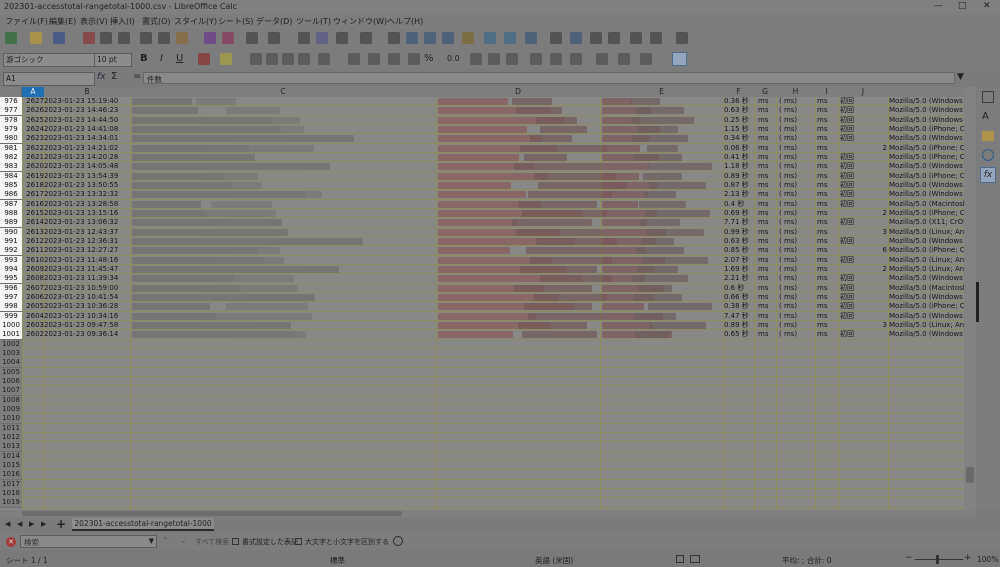  Describe the element at coordinates (863, 92) in the screenshot. I see `column-header: J` at that location.